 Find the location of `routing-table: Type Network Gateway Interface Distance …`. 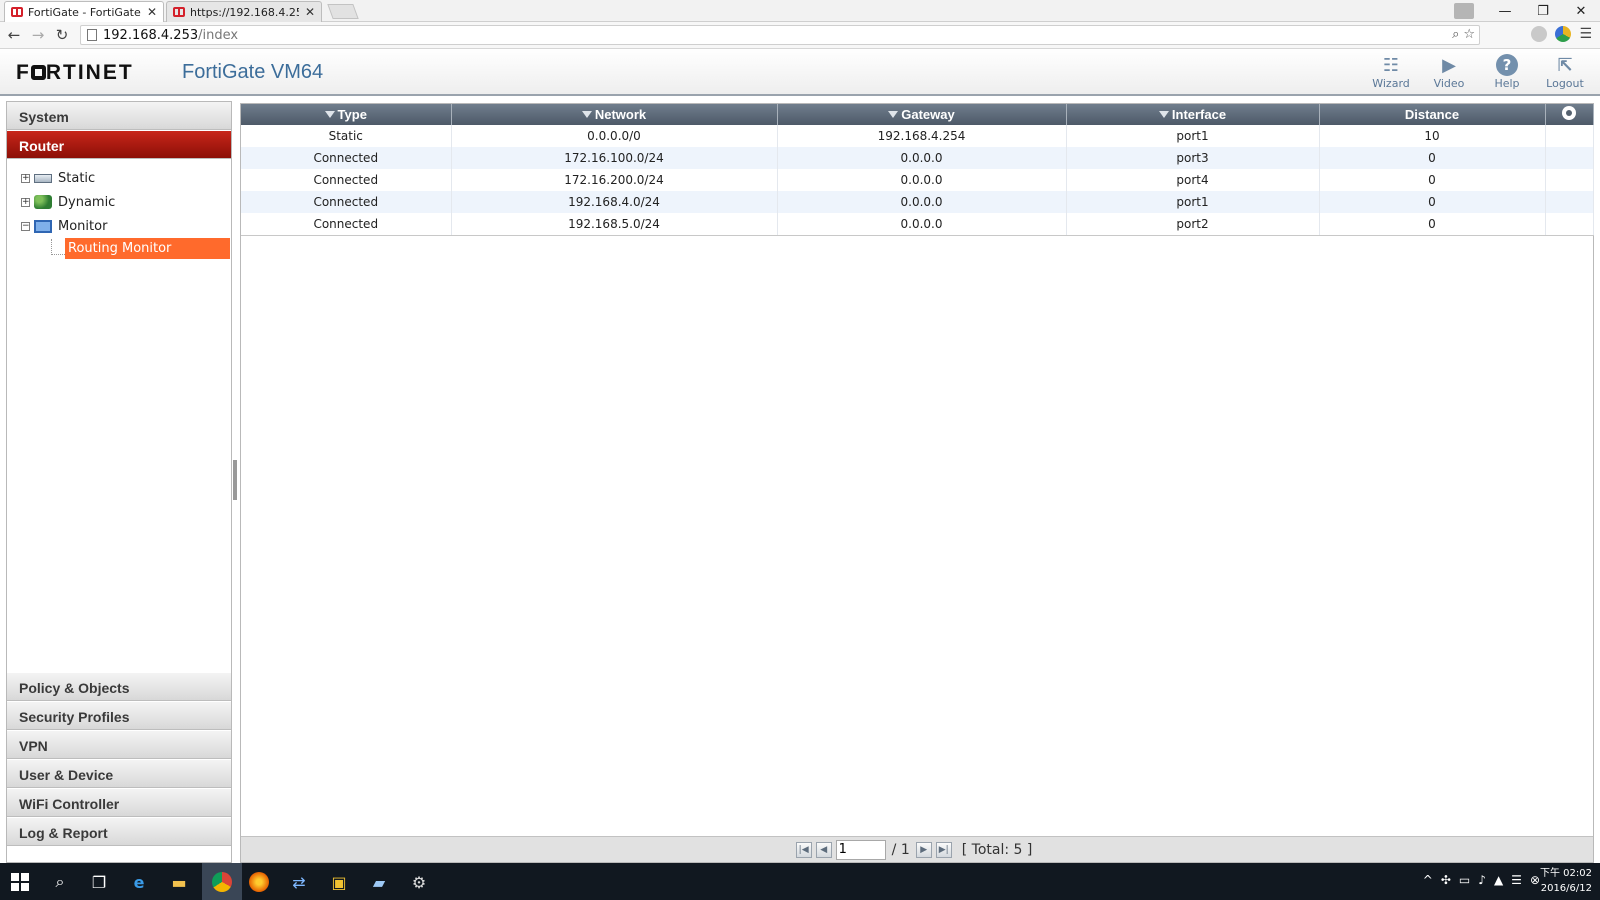

routing-table: Type Network Gateway Interface Distance … is located at coordinates (917, 170).